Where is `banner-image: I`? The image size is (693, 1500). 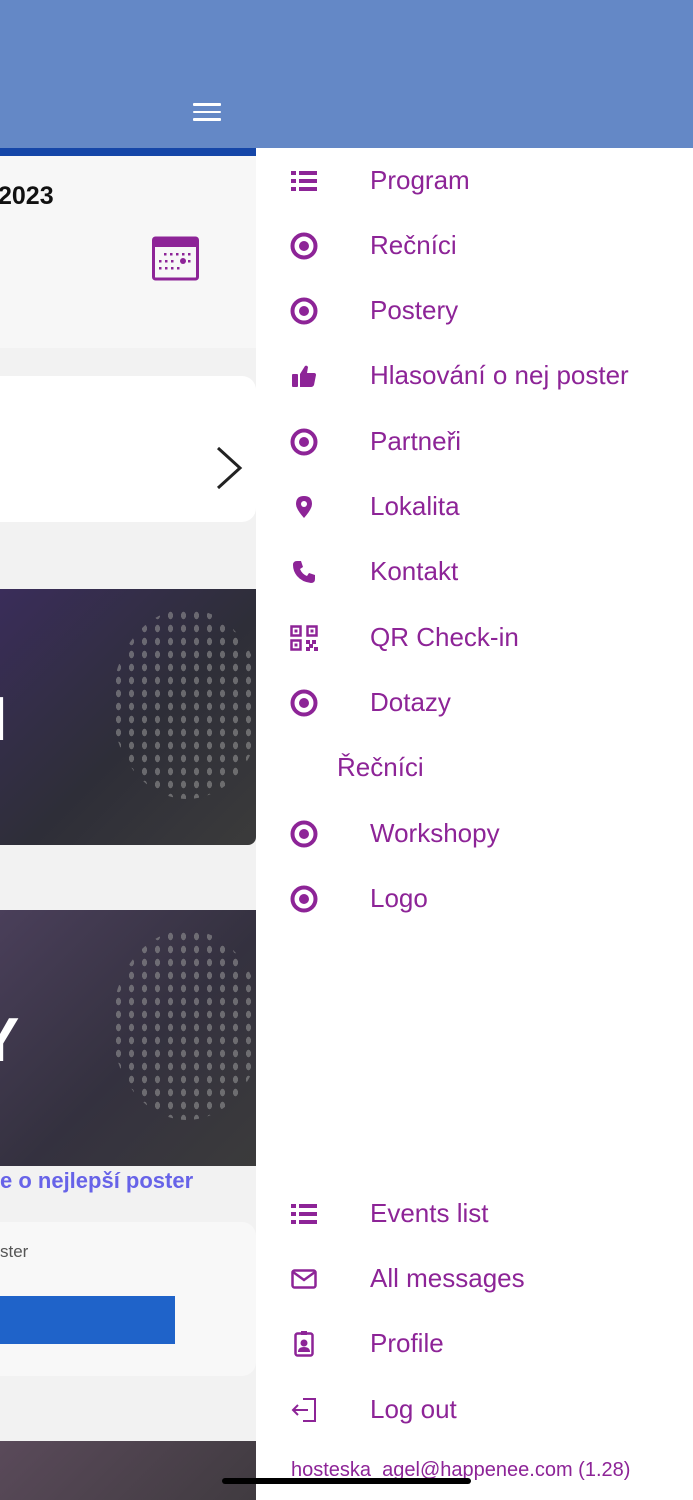 banner-image: I is located at coordinates (128, 717).